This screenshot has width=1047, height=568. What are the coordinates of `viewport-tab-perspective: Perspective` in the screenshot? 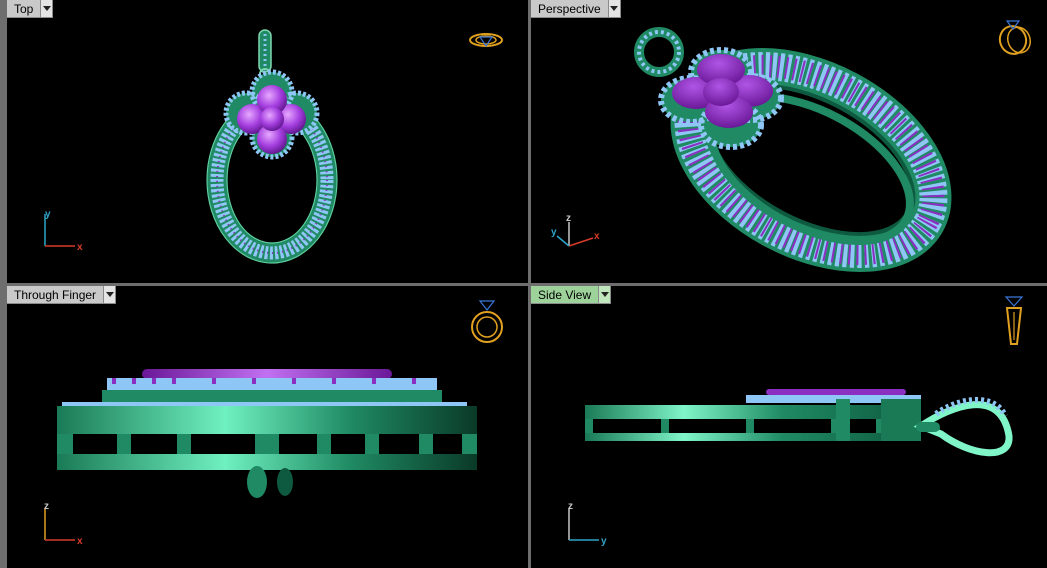 It's located at (576, 9).